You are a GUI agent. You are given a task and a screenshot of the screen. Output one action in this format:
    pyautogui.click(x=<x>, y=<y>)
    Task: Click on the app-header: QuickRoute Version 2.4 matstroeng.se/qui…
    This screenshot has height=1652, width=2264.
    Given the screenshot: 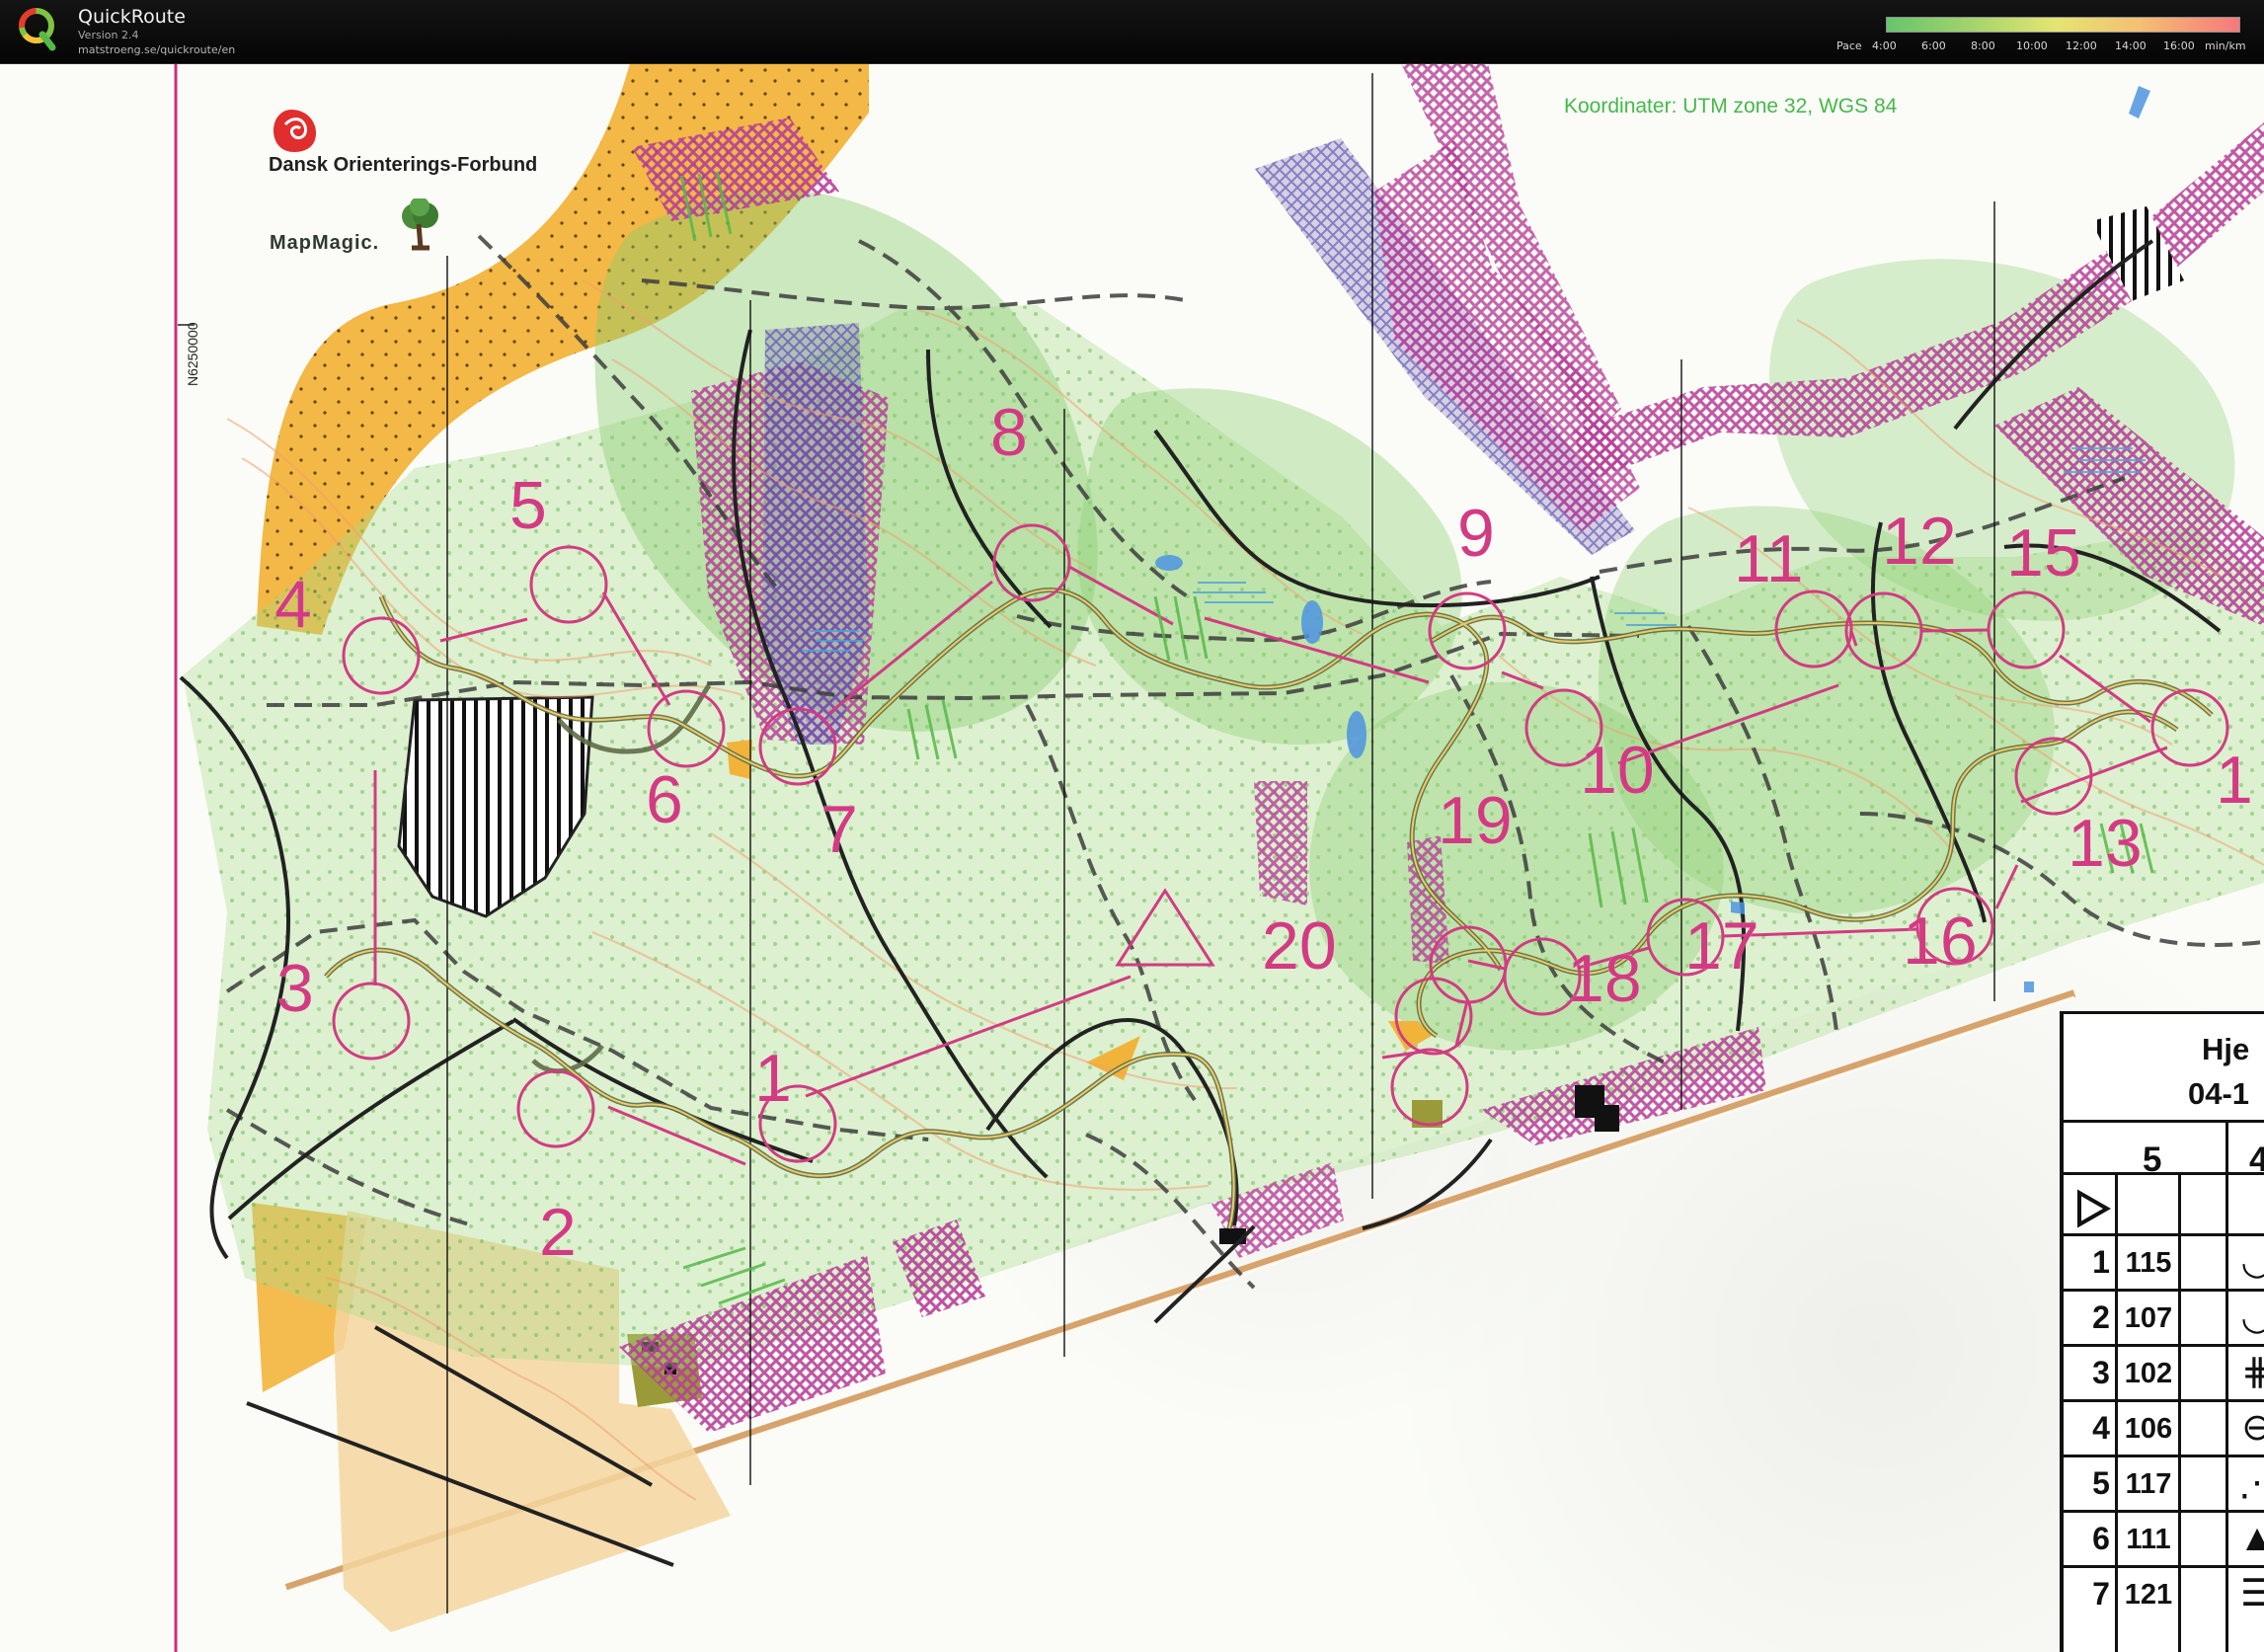 What is the action you would take?
    pyautogui.click(x=1132, y=32)
    